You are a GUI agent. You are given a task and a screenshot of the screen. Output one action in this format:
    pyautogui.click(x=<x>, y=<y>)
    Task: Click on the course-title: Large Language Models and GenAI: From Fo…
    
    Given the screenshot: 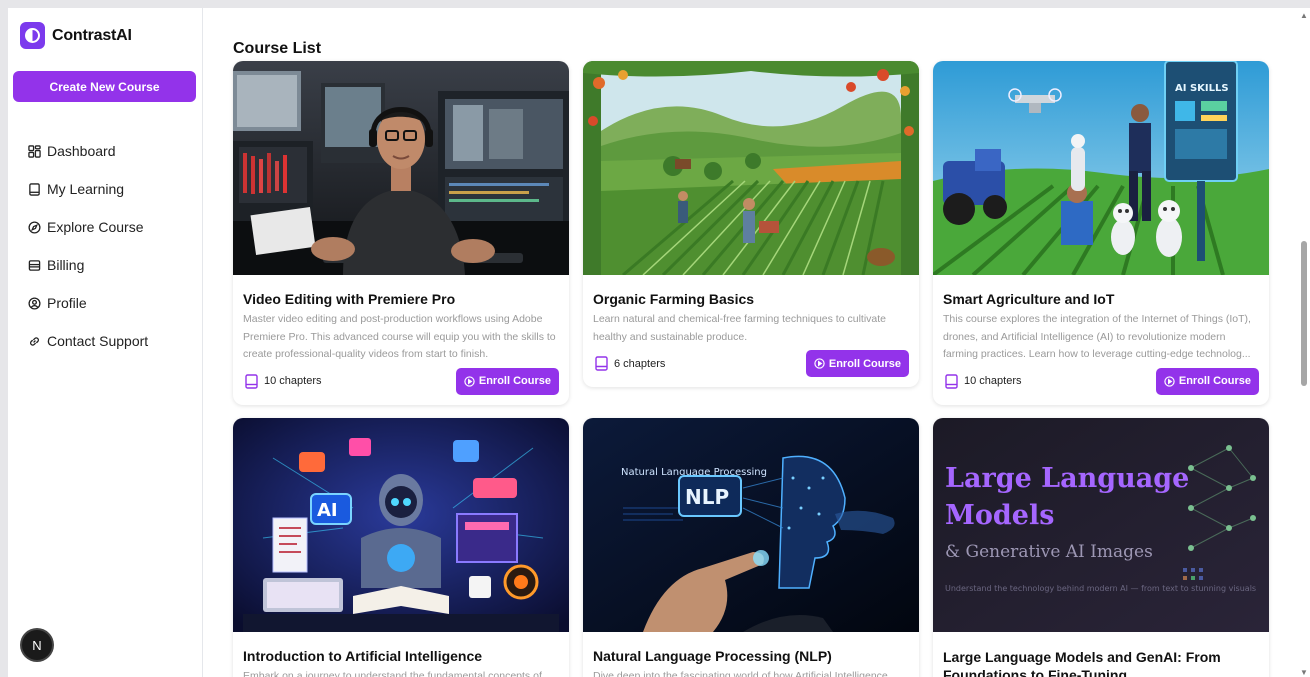 What is the action you would take?
    pyautogui.click(x=1082, y=663)
    